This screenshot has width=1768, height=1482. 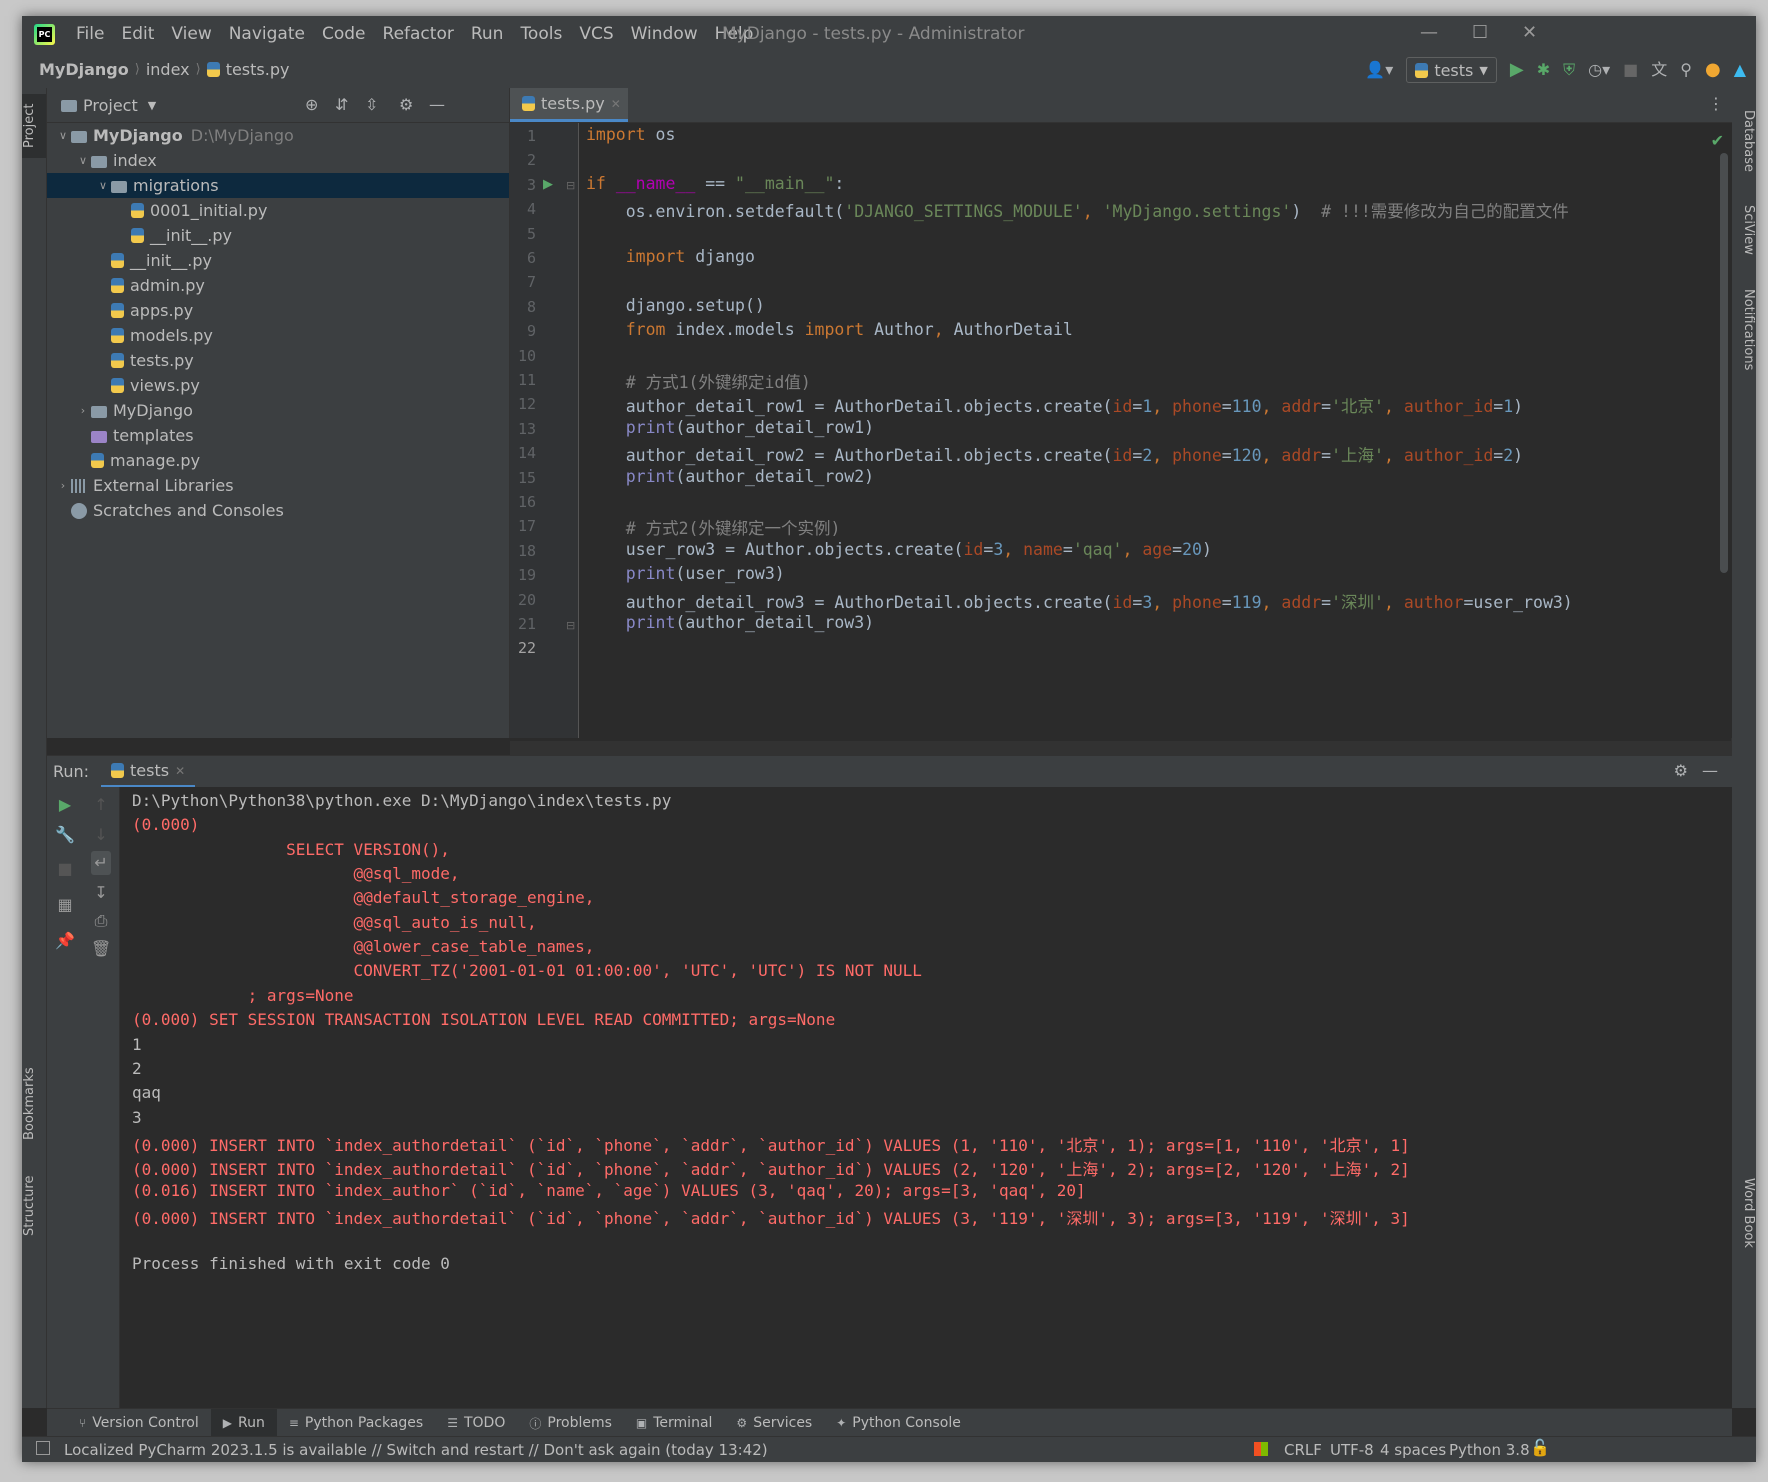 What do you see at coordinates (90, 34) in the screenshot?
I see `menu-file: File` at bounding box center [90, 34].